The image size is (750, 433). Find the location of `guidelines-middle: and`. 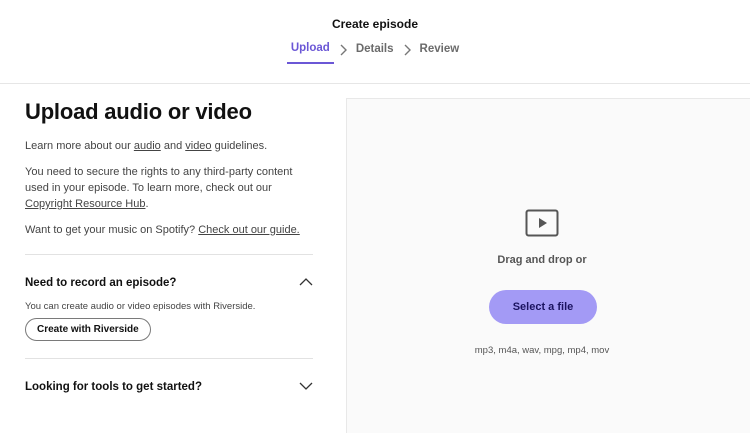

guidelines-middle: and is located at coordinates (173, 146).